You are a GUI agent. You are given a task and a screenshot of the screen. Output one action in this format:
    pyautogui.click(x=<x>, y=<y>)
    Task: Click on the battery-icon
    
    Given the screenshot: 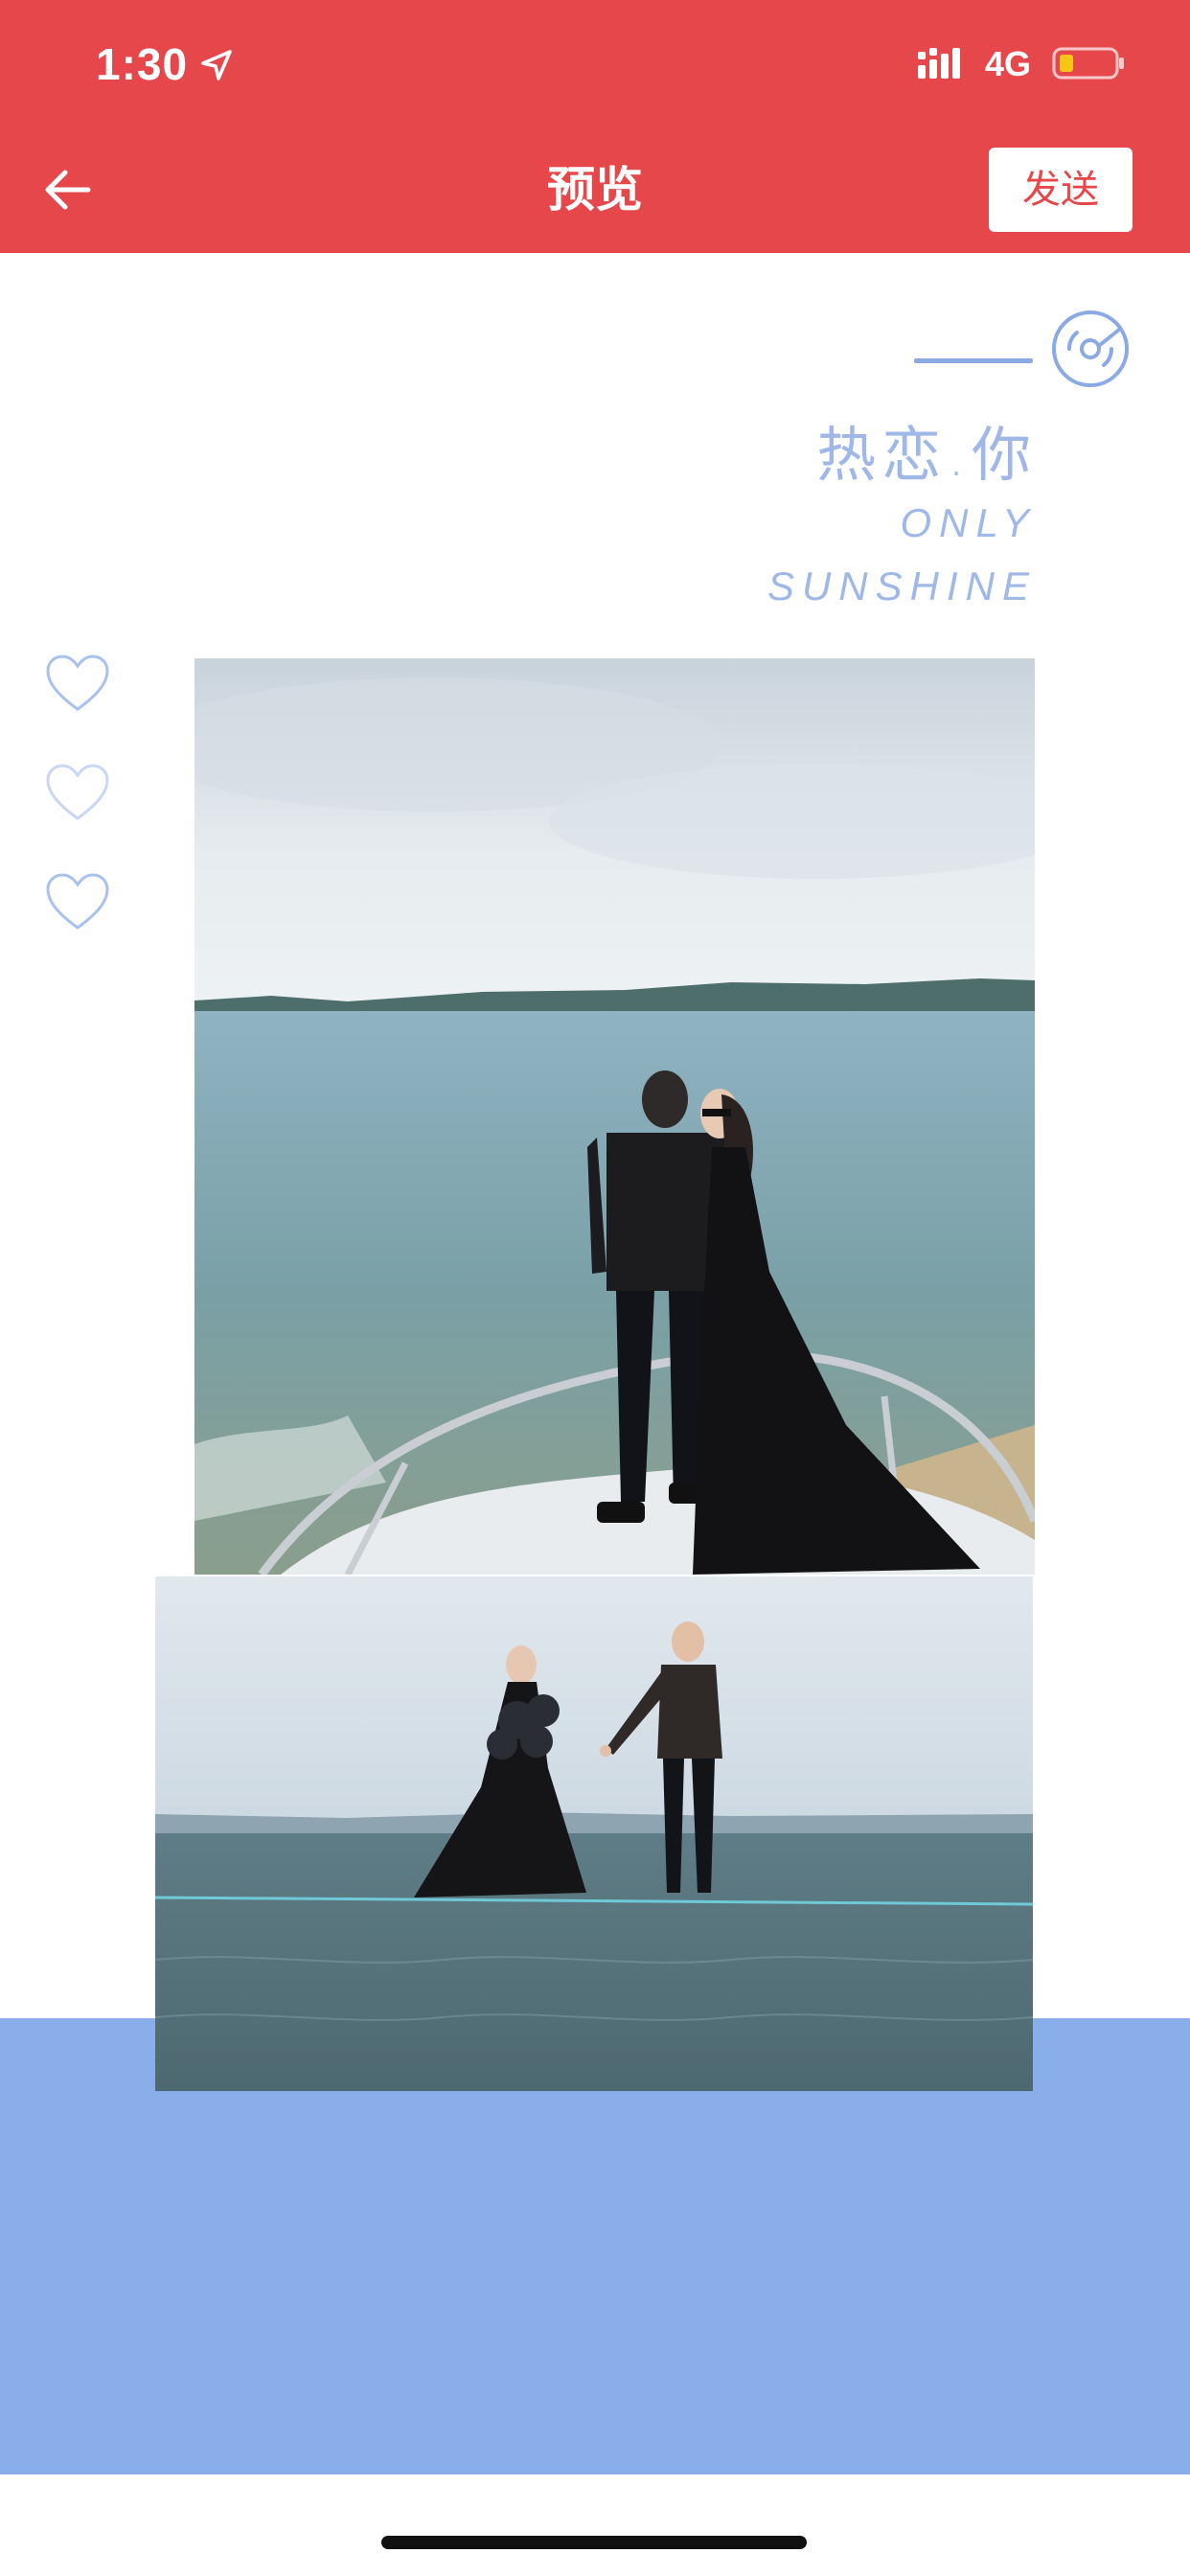 What is the action you would take?
    pyautogui.click(x=1088, y=63)
    